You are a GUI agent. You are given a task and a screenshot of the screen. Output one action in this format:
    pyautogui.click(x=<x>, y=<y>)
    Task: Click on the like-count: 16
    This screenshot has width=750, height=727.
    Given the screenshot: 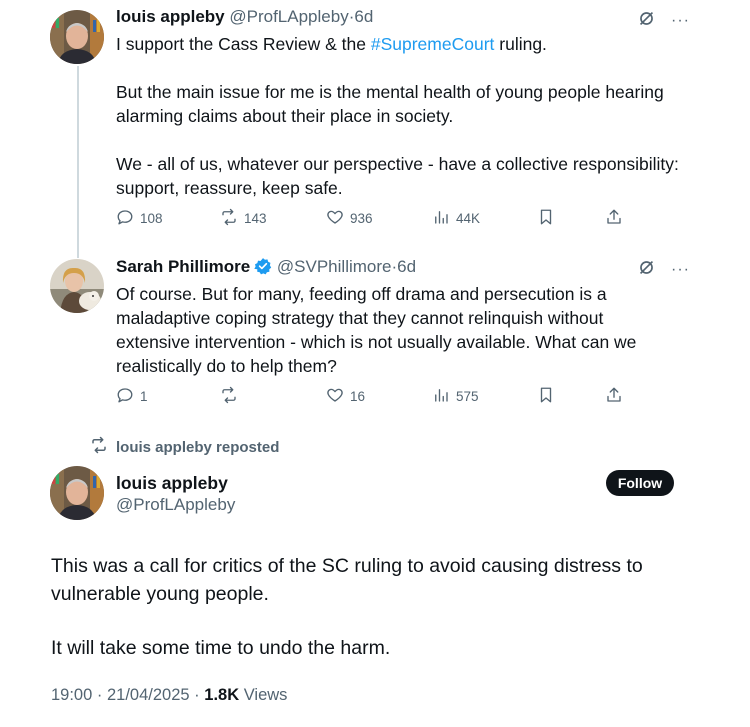 What is the action you would take?
    pyautogui.click(x=358, y=396)
    